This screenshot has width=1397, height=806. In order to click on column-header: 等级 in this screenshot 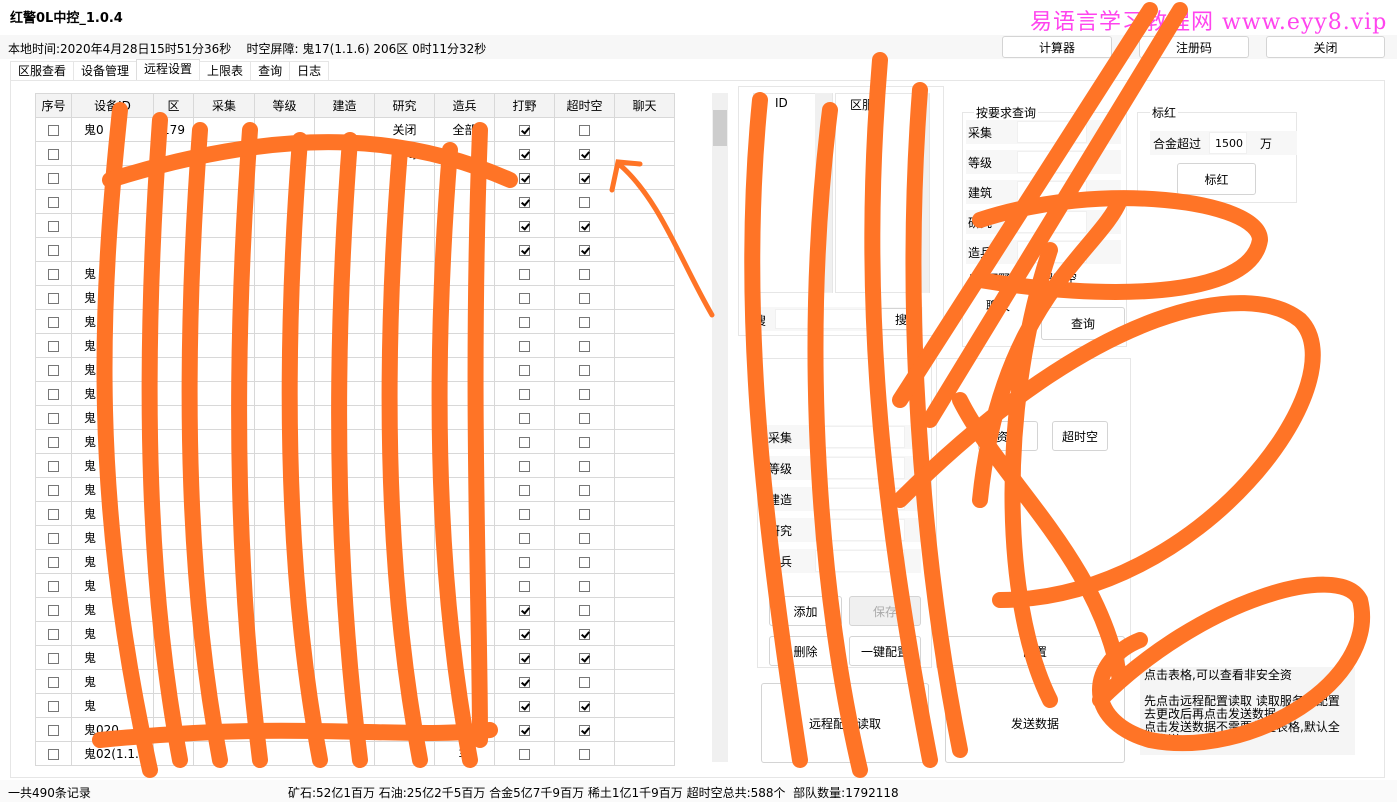, I will do `click(284, 105)`.